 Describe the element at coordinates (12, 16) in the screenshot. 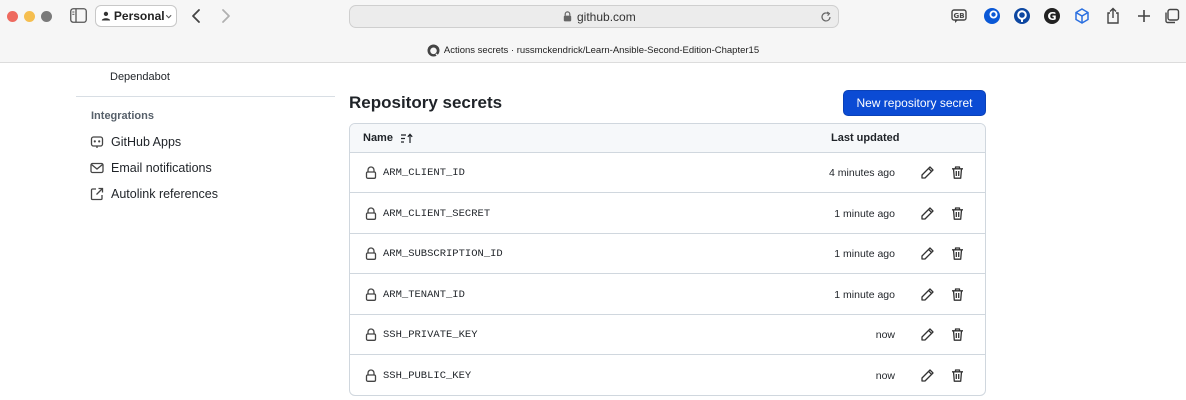

I see `close-window-button` at that location.